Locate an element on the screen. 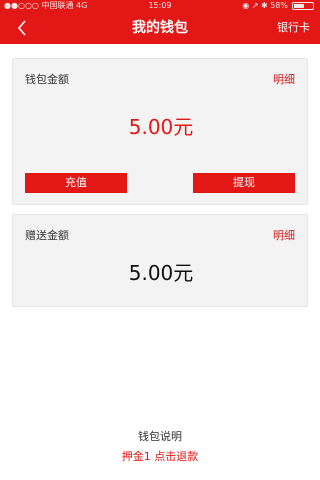 This screenshot has height=480, width=320. gift-balance-label: 赠送金额 is located at coordinates (47, 235).